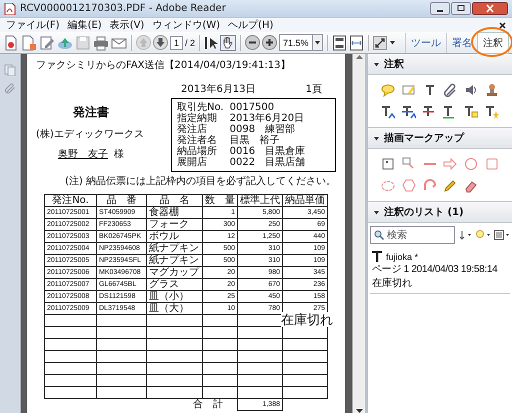  What do you see at coordinates (10, 8) in the screenshot?
I see `pdf-file-icon` at bounding box center [10, 8].